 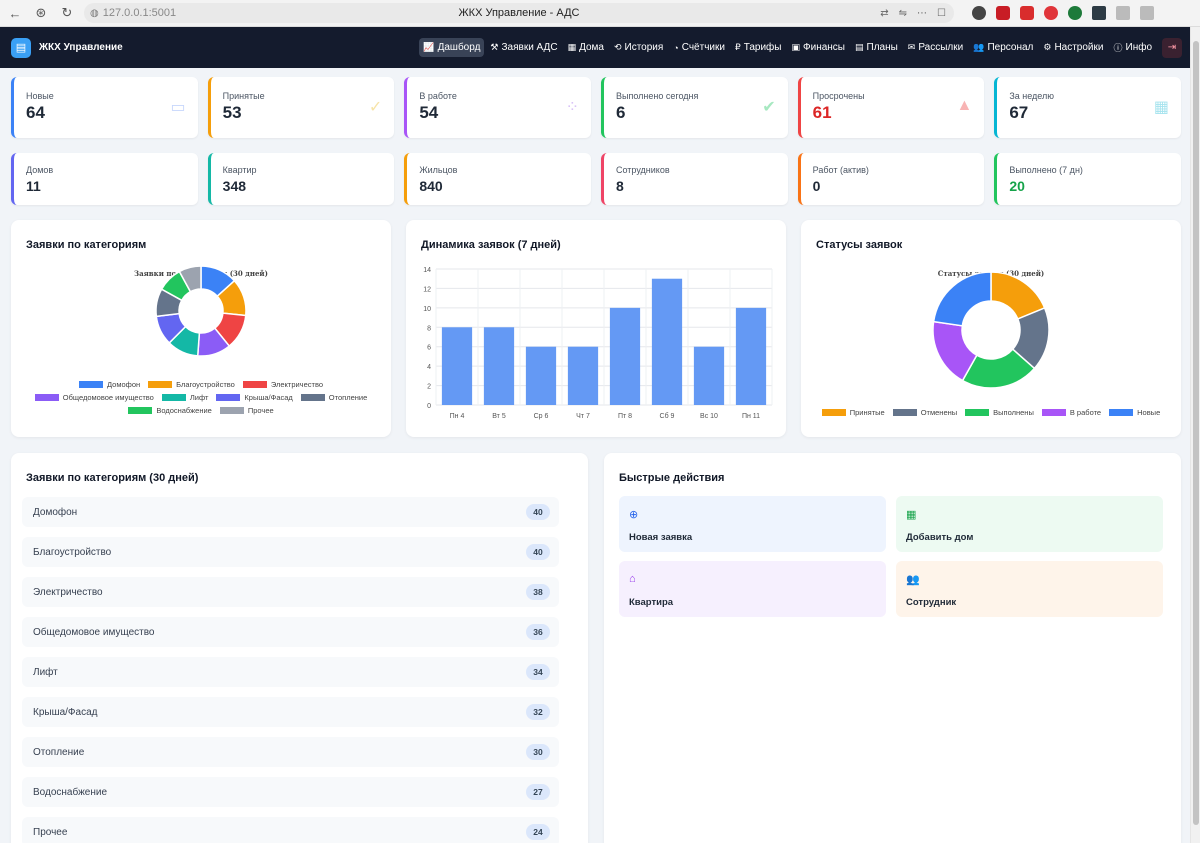 I want to click on list-item: Водоснабжение 27, so click(x=290, y=792).